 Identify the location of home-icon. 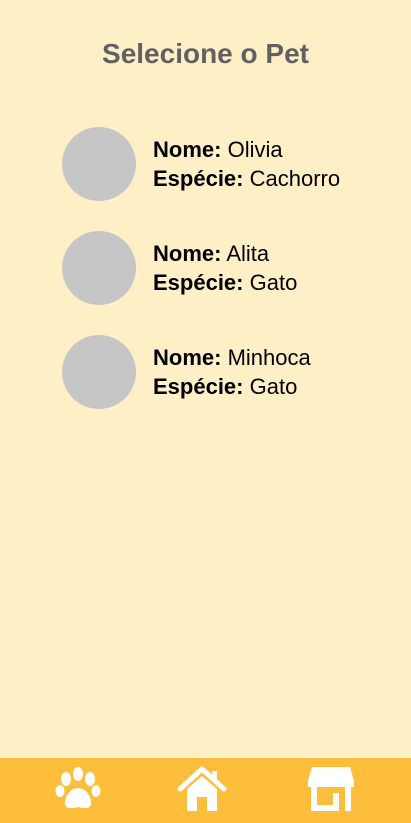
(202, 788).